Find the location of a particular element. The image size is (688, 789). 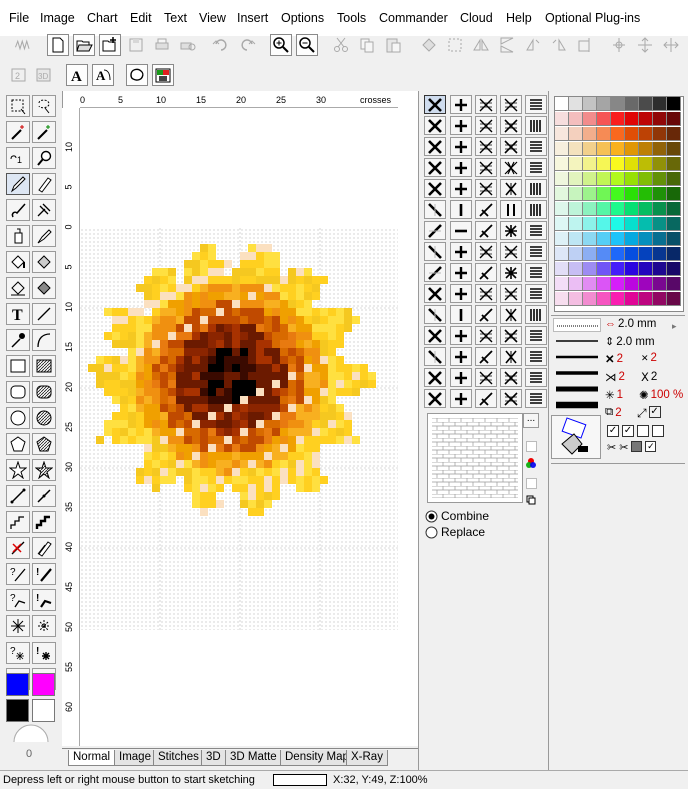

fill-bucket-pattern-icon is located at coordinates (44, 262).